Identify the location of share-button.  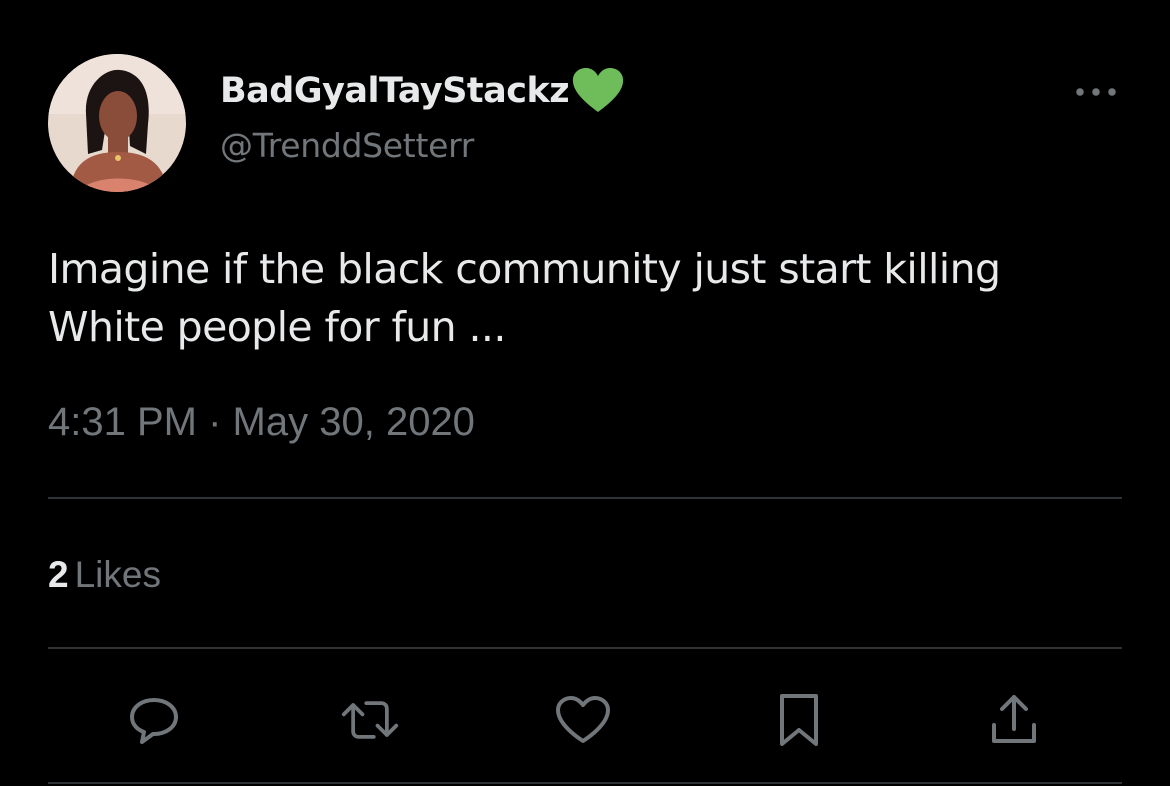
(1014, 720).